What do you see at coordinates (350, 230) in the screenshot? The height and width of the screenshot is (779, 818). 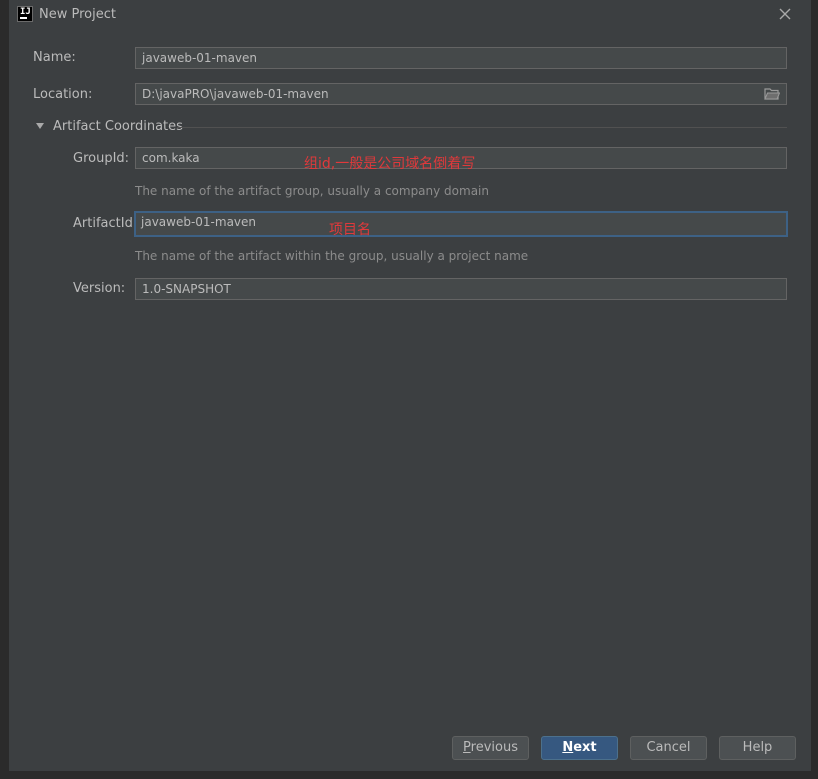 I see `artifactid-annotation: 项目名` at bounding box center [350, 230].